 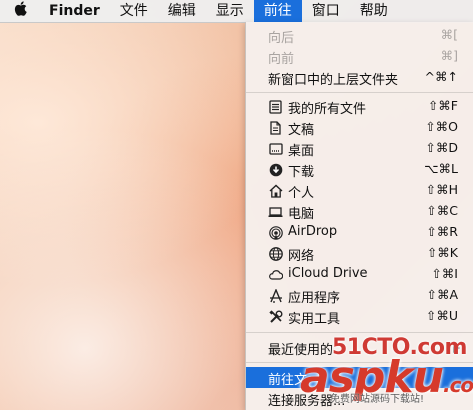 What do you see at coordinates (449, 55) in the screenshot?
I see `menu-item-shortcut: ⌘]` at bounding box center [449, 55].